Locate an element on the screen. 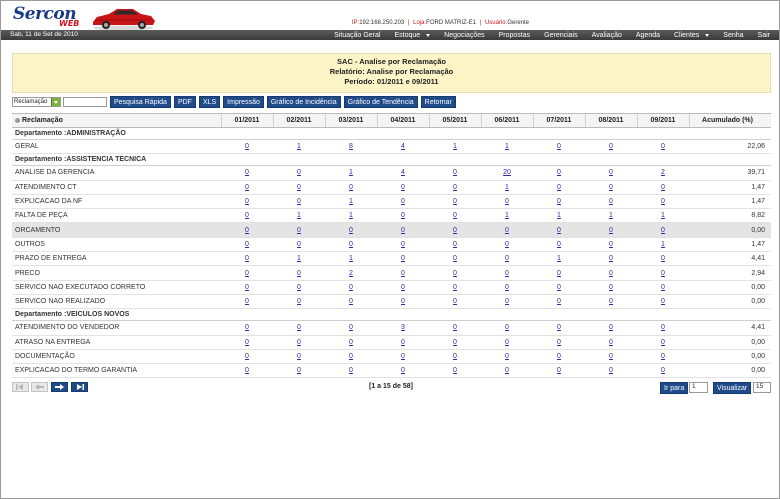 Image resolution: width=780 pixels, height=499 pixels. table-row: ATRASO NA ENTREGA 0 0 0 0 0 0 0 0 0 0,00 is located at coordinates (391, 342).